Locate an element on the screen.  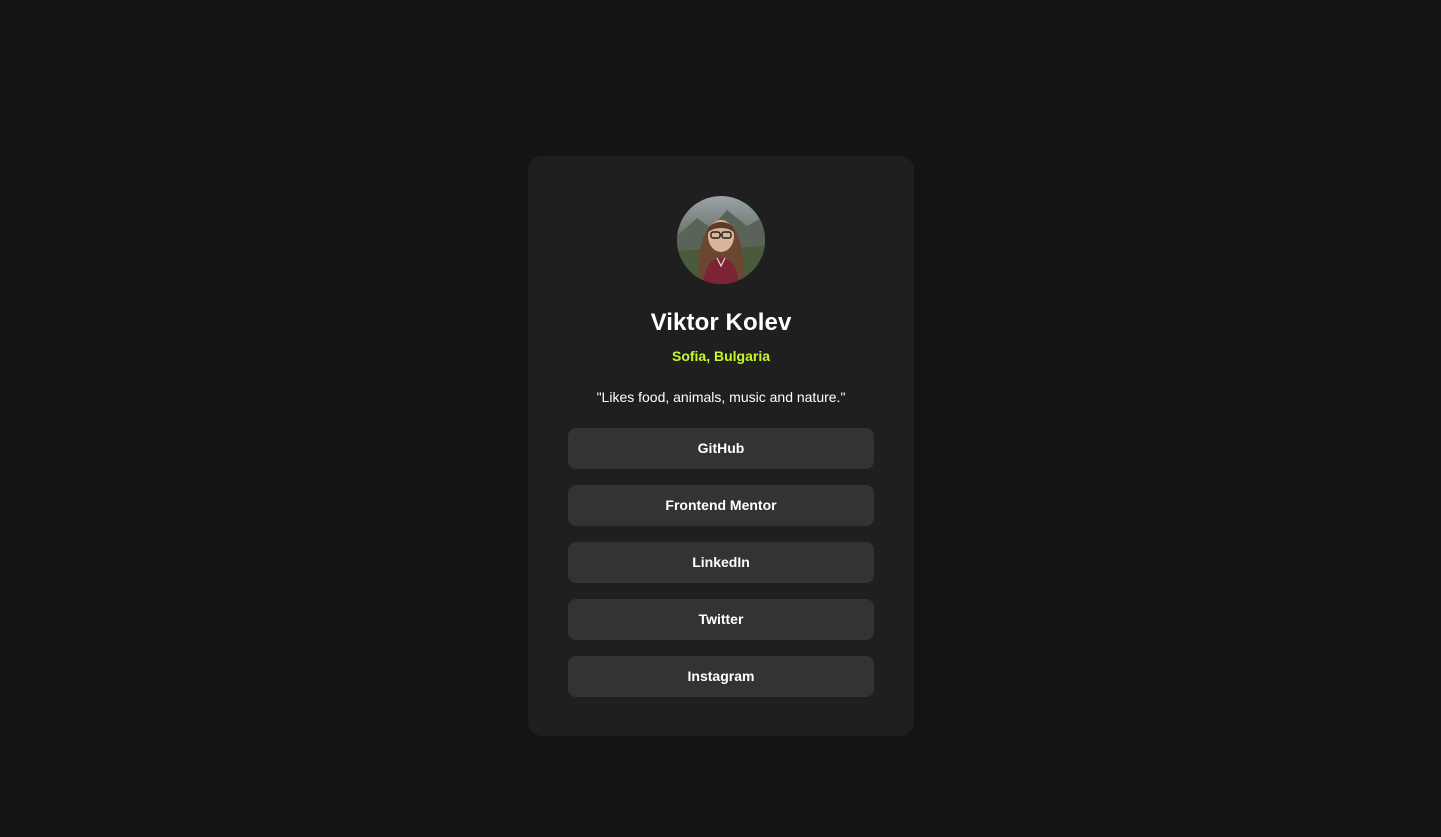
frontend-mentor-link-button: Frontend Mentor is located at coordinates (721, 505).